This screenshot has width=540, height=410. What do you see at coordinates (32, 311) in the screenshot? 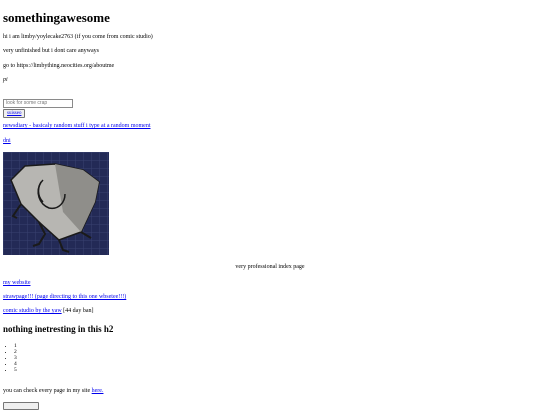
I see `comic-studio-link: comic studio by the yaw` at bounding box center [32, 311].